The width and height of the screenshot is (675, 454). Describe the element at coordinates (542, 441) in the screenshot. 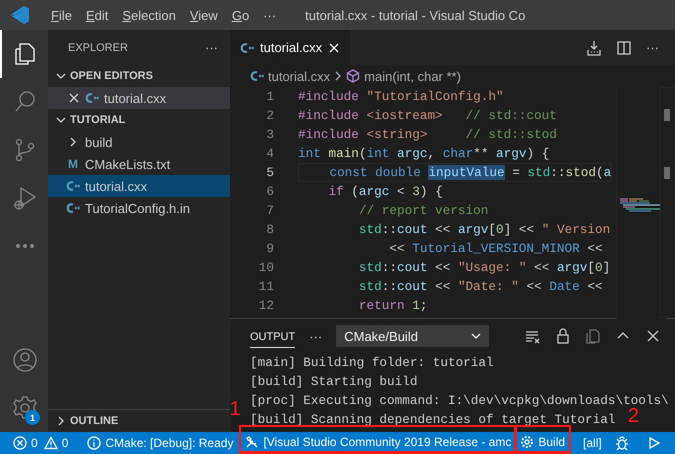

I see `build-button: Build` at that location.